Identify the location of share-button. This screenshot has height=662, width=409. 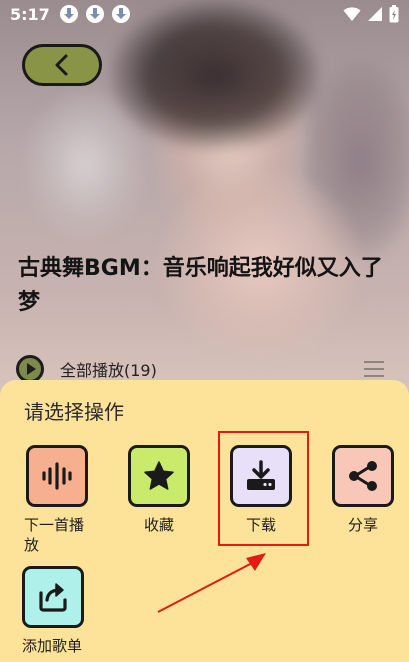
(363, 476).